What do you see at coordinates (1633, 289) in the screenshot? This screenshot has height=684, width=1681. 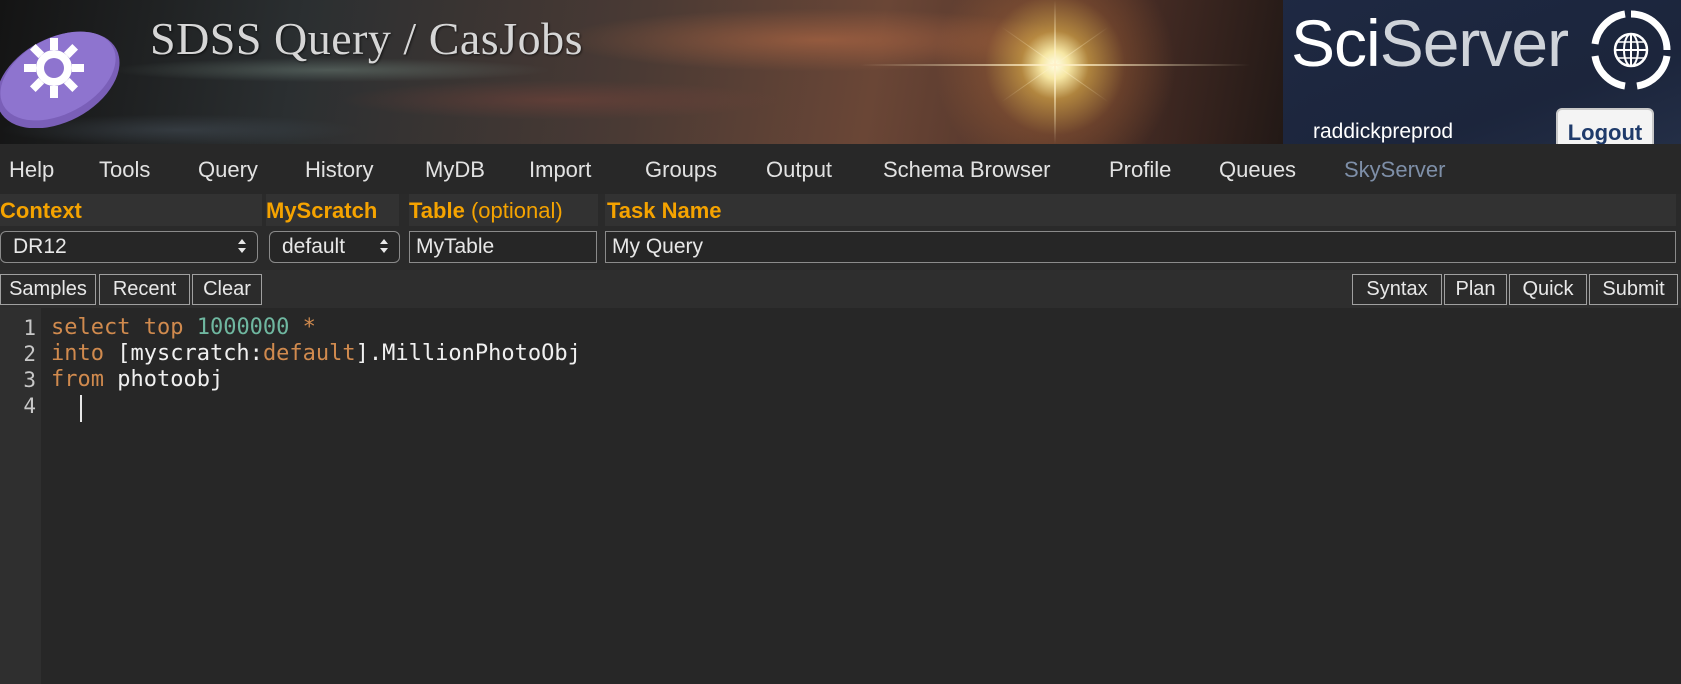 I see `submit-button: Submit` at bounding box center [1633, 289].